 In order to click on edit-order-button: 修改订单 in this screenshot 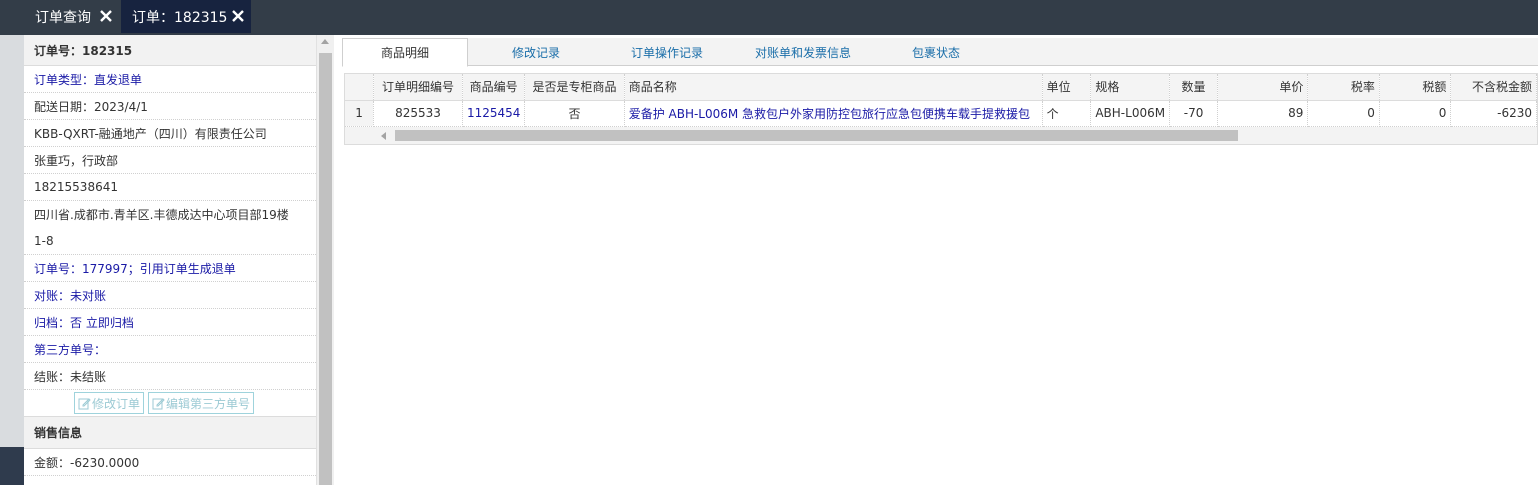, I will do `click(109, 403)`.